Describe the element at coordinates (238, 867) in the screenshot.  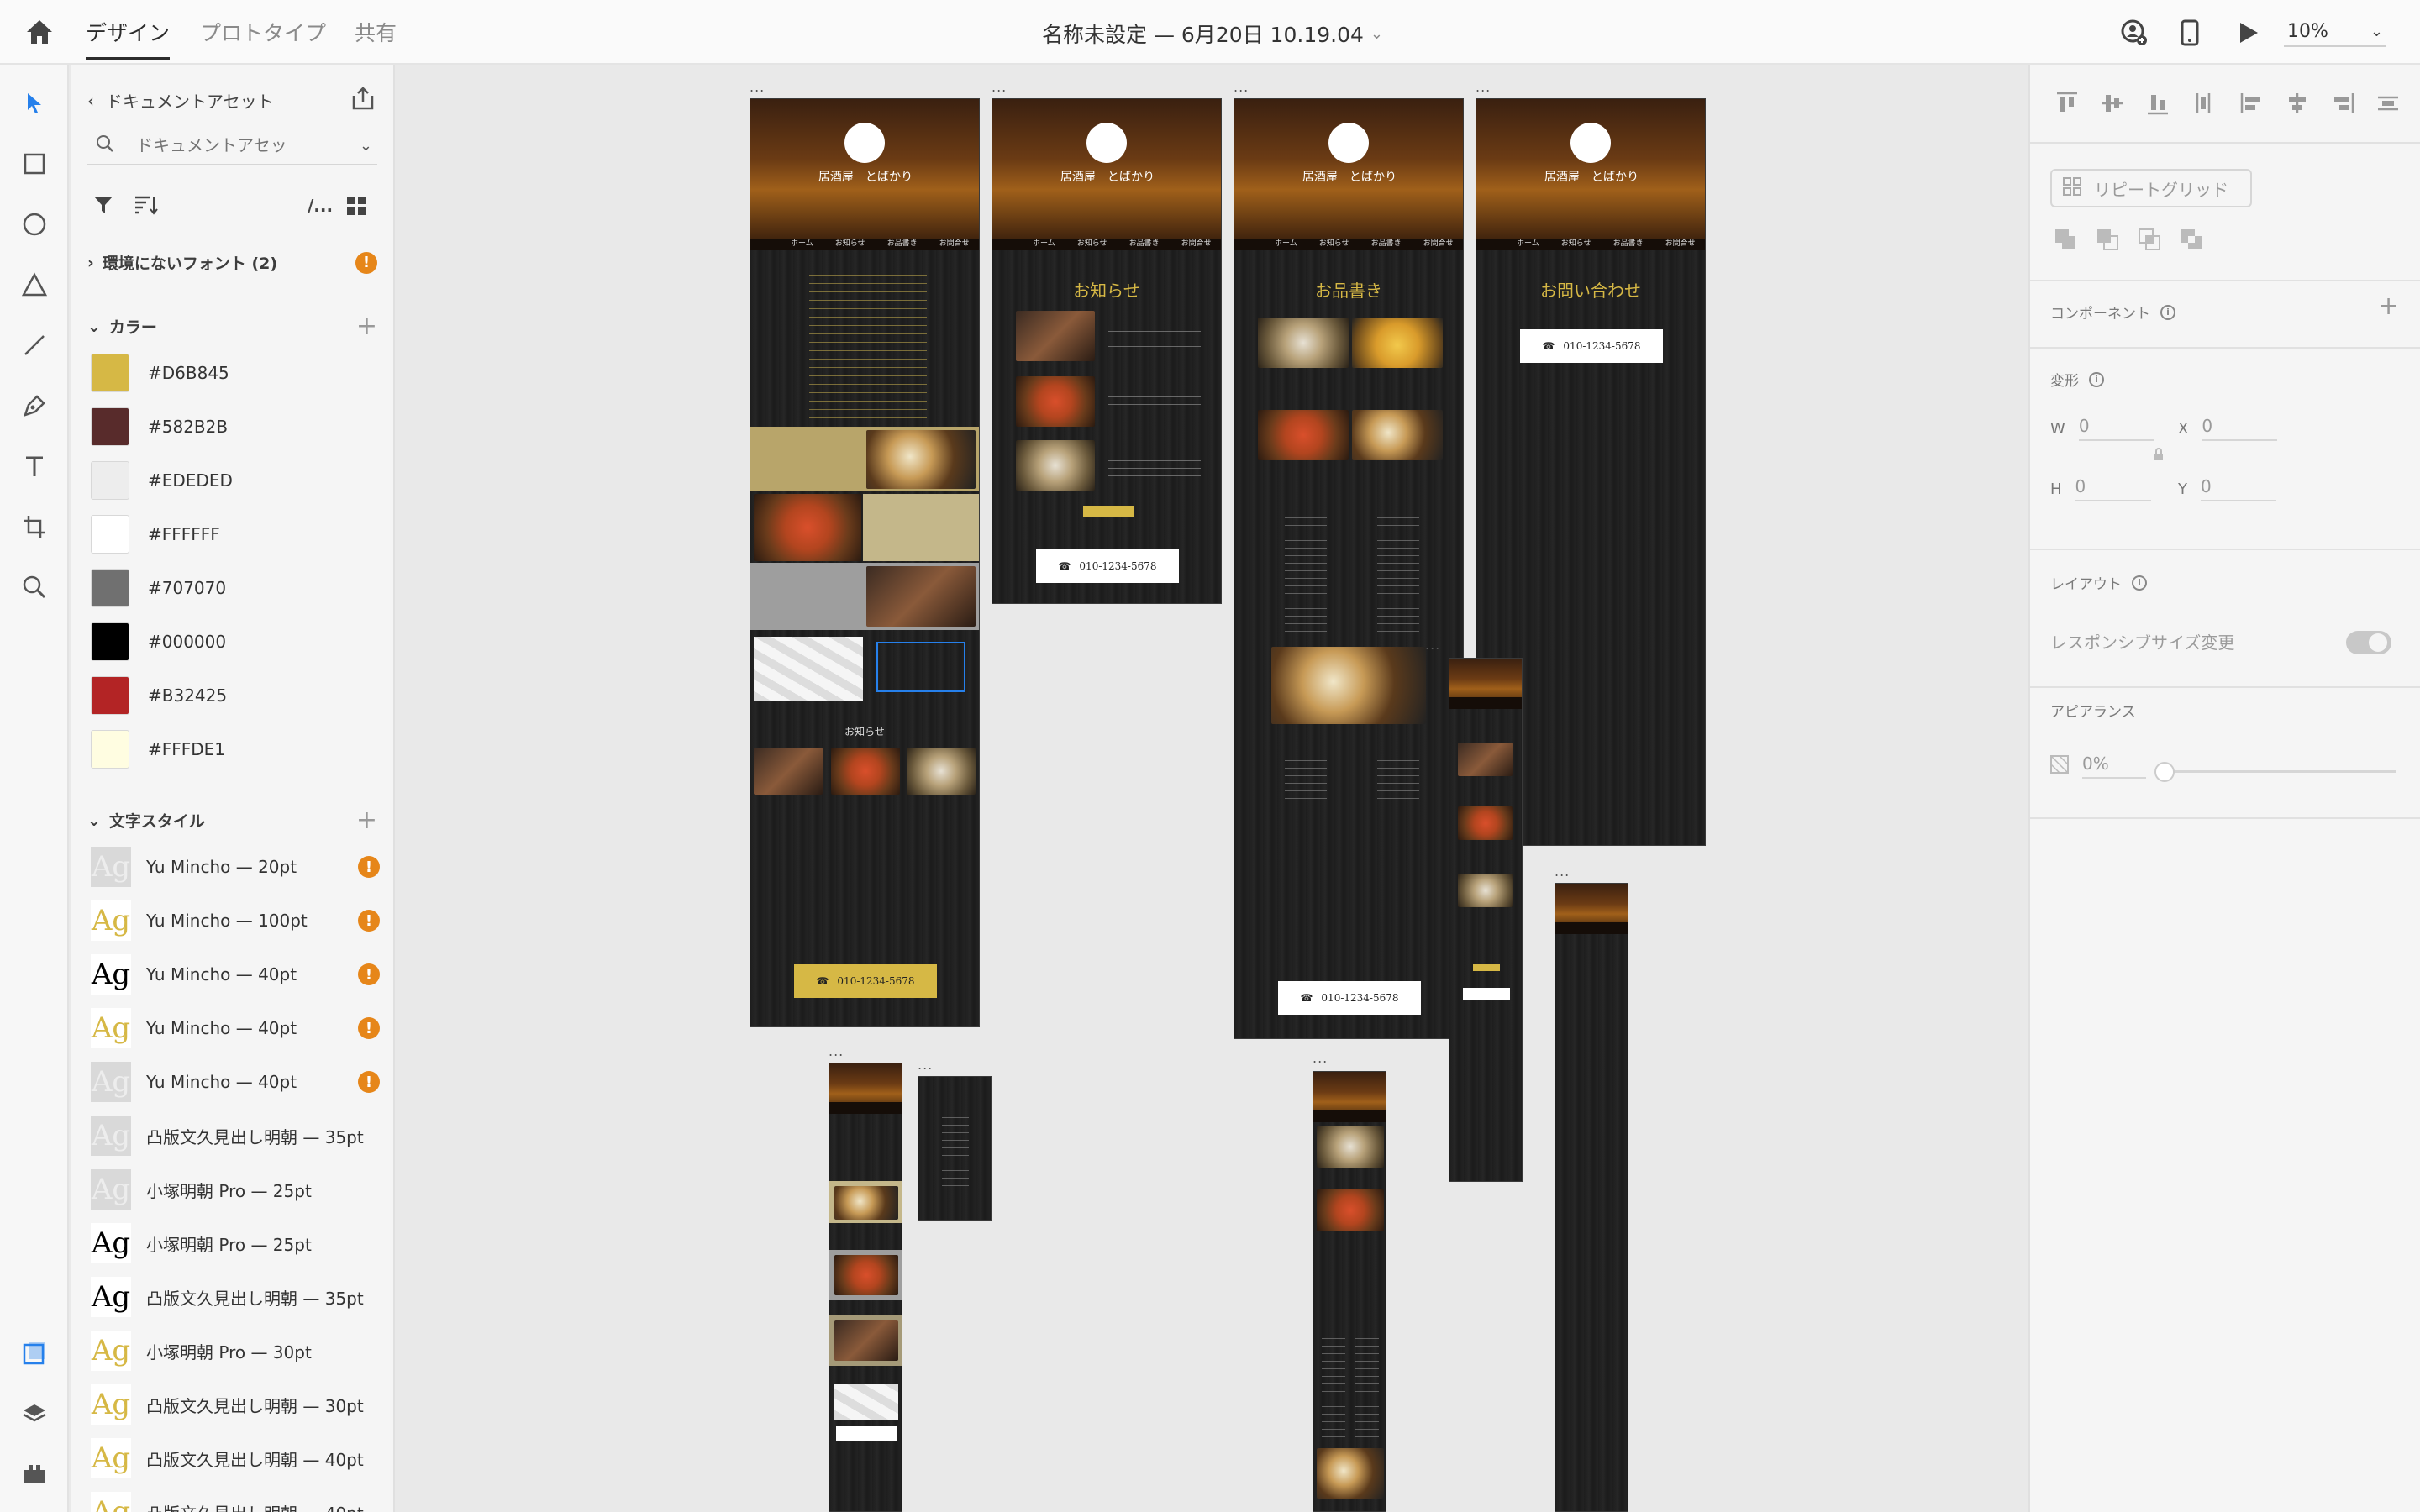
I see `character-style-row: Ag Yu Mincho — 20pt!` at that location.